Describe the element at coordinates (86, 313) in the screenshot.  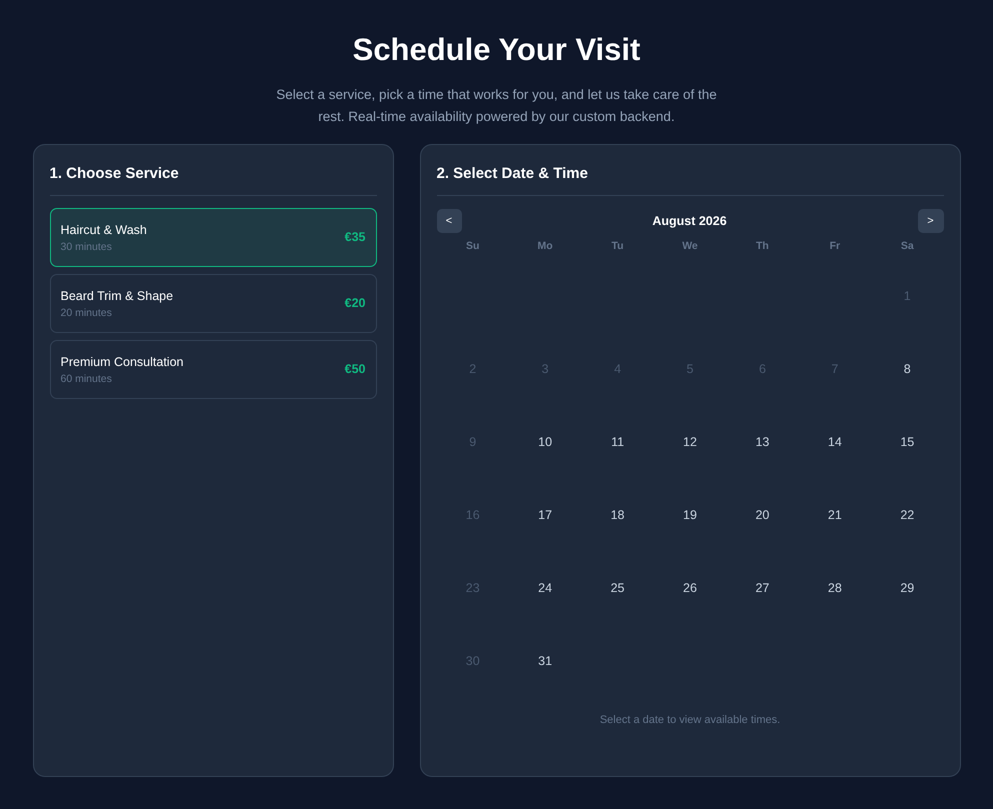
I see `service-duration: 20 minutes` at that location.